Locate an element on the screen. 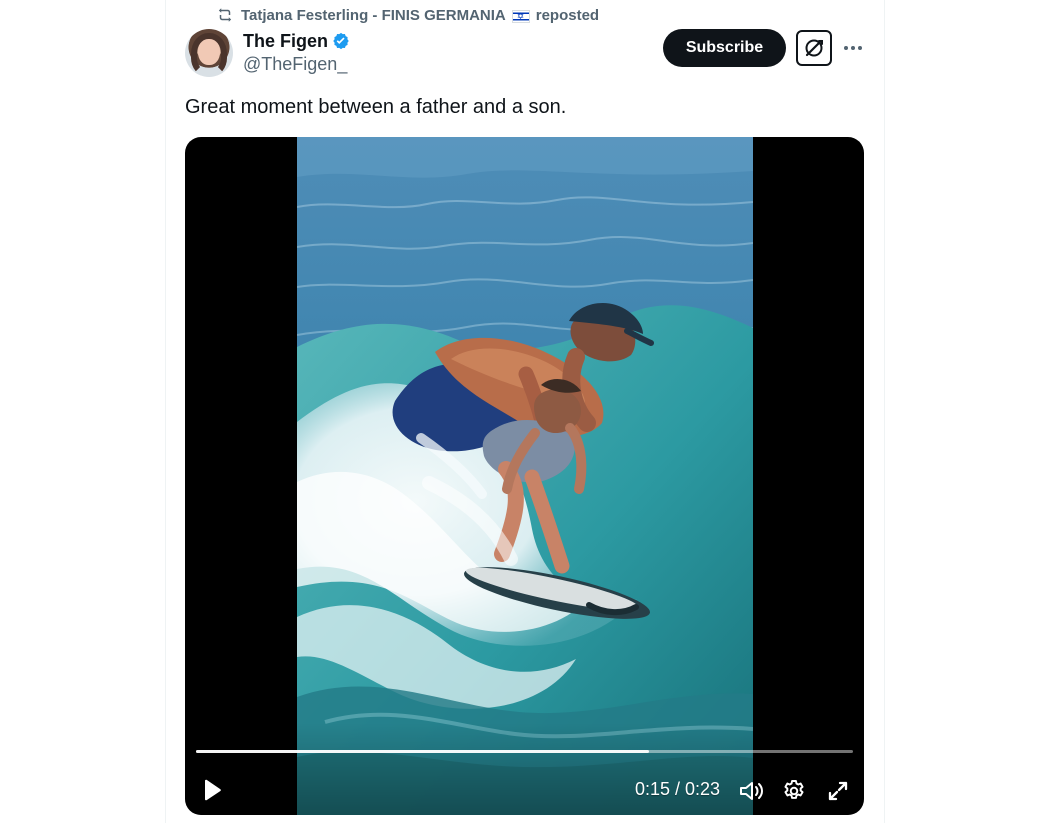 Image resolution: width=1050 pixels, height=823 pixels. display-name: The Figen is located at coordinates (285, 41).